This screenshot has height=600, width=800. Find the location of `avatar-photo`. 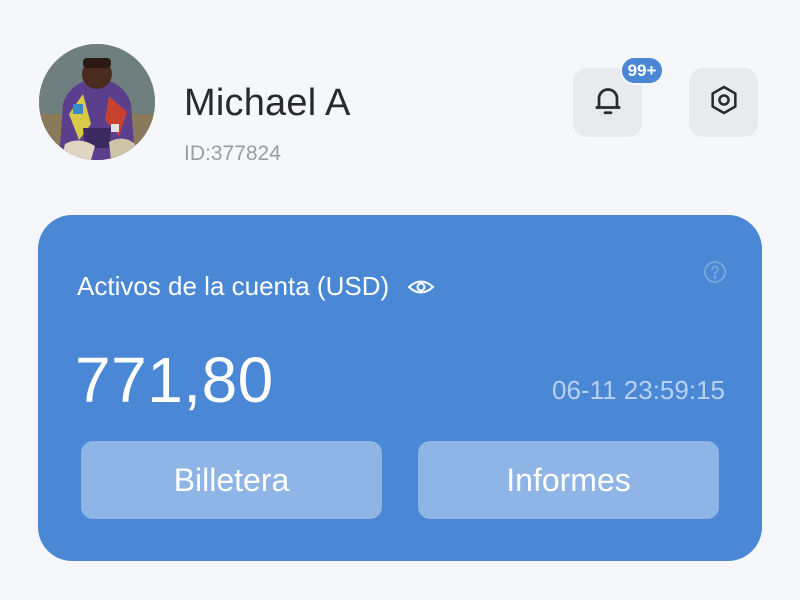

avatar-photo is located at coordinates (97, 102).